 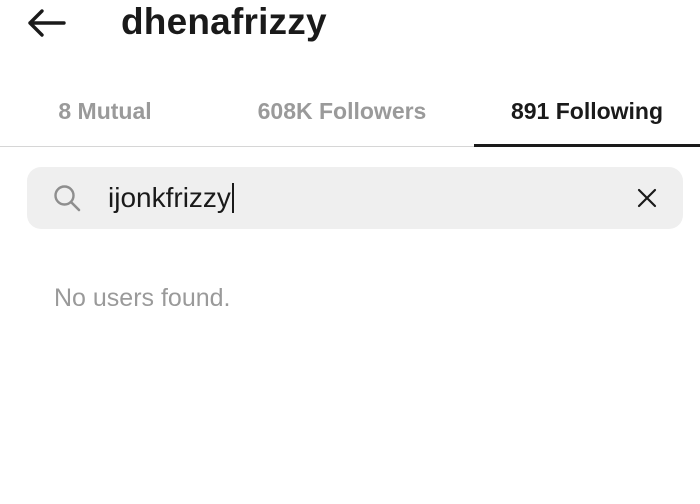 I want to click on arrow-left-icon, so click(x=47, y=23).